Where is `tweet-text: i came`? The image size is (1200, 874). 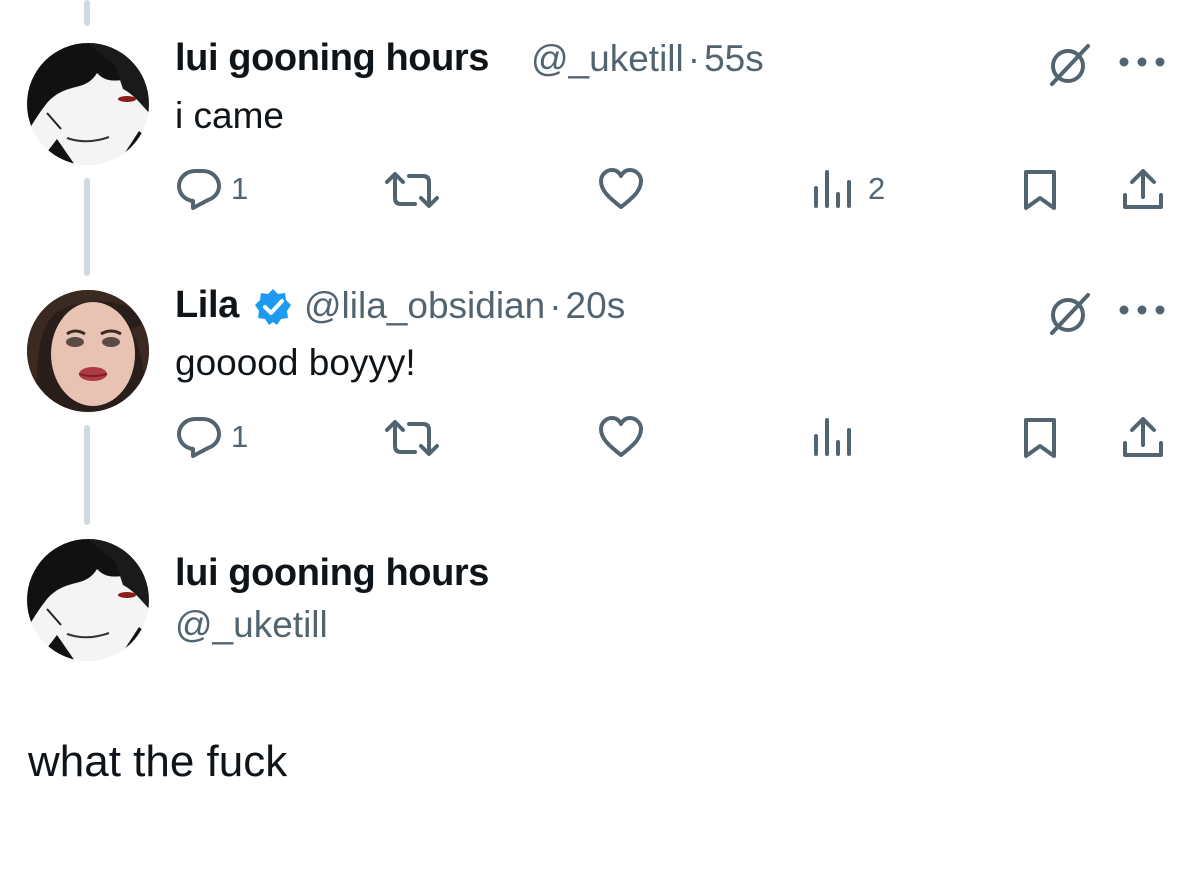
tweet-text: i came is located at coordinates (229, 115).